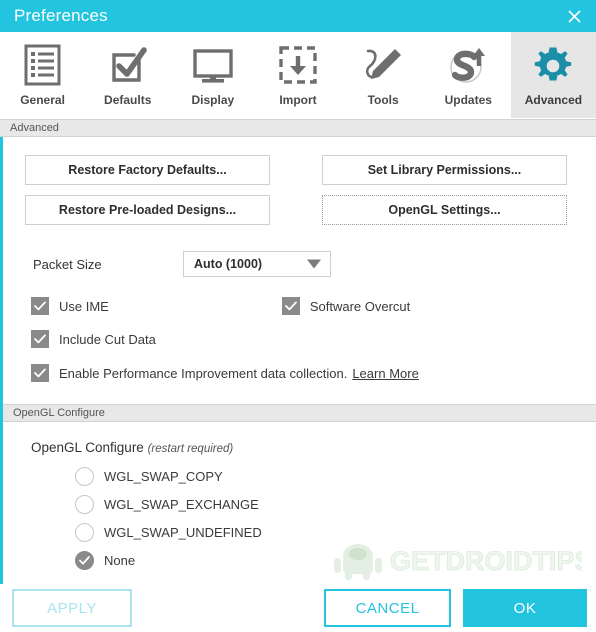 The height and width of the screenshot is (632, 596). What do you see at coordinates (87, 447) in the screenshot?
I see `opengl-configure-title-text: OpenGL Configure` at bounding box center [87, 447].